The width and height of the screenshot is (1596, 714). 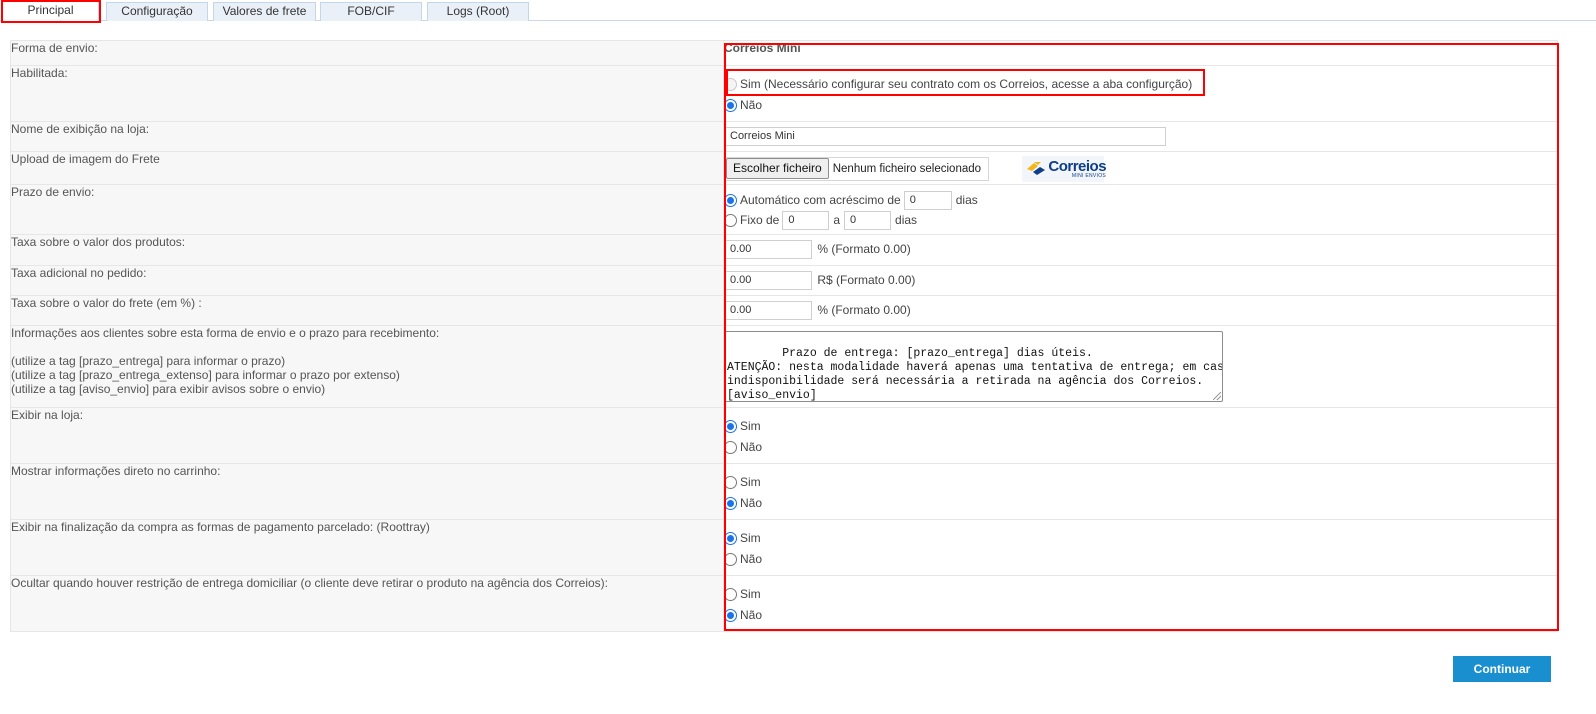 What do you see at coordinates (371, 11) in the screenshot?
I see `tab-fob-cif: FOB/CIF` at bounding box center [371, 11].